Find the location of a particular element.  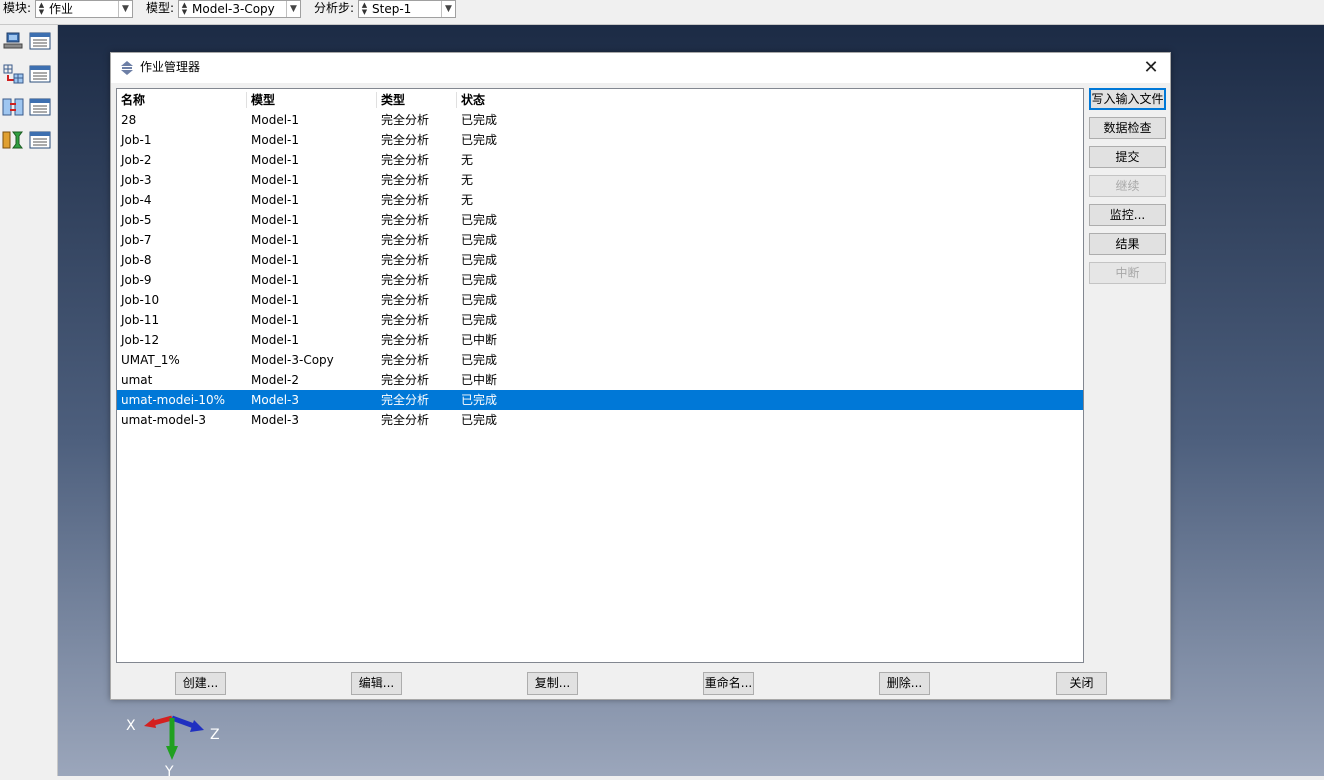

module-select-value: 作业 is located at coordinates (61, 9).